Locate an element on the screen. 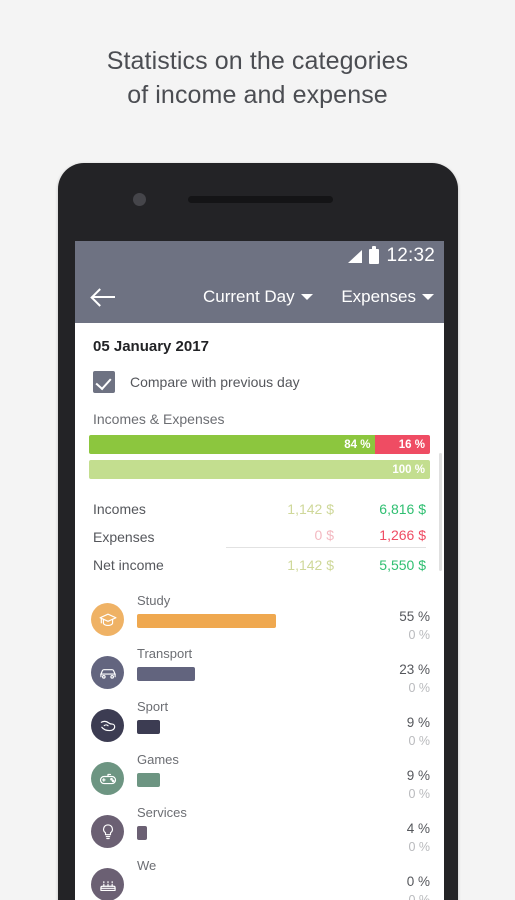  summary-row: Incomes 1,142 $ 6,816 $ is located at coordinates (259, 509).